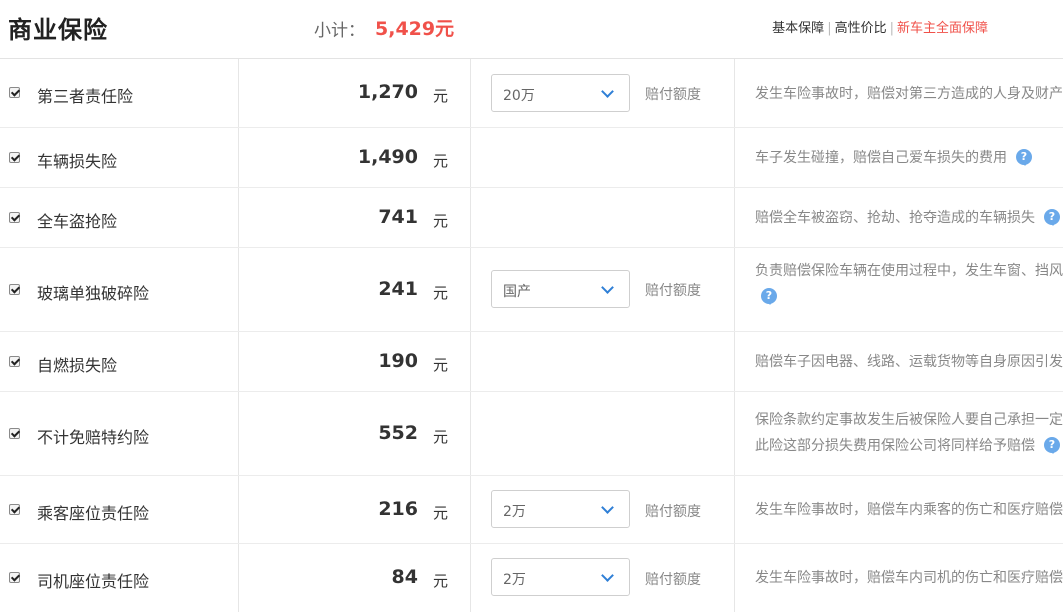 Image resolution: width=1063 pixels, height=612 pixels. Describe the element at coordinates (387, 92) in the screenshot. I see `insurance-price: 1,270` at that location.